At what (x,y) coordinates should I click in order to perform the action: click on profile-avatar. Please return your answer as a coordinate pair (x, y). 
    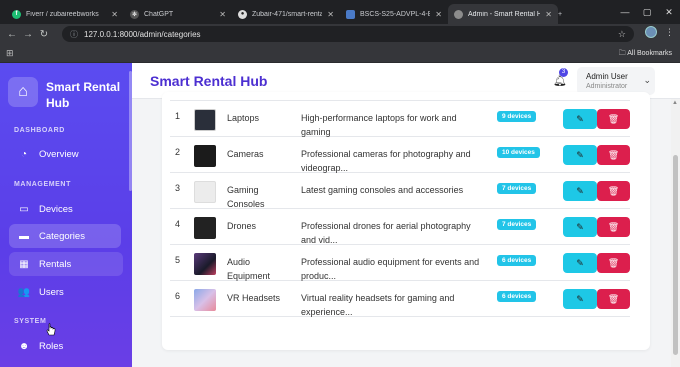
    Looking at the image, I should click on (651, 32).